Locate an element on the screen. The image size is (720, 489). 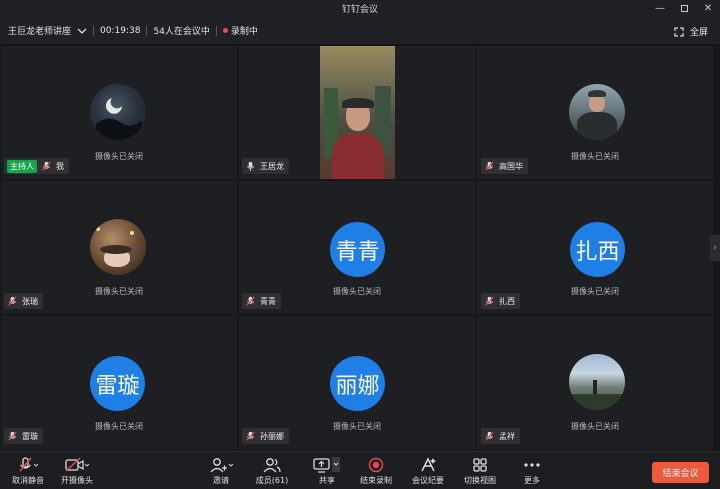
minutes-ai-icon is located at coordinates (428, 464).